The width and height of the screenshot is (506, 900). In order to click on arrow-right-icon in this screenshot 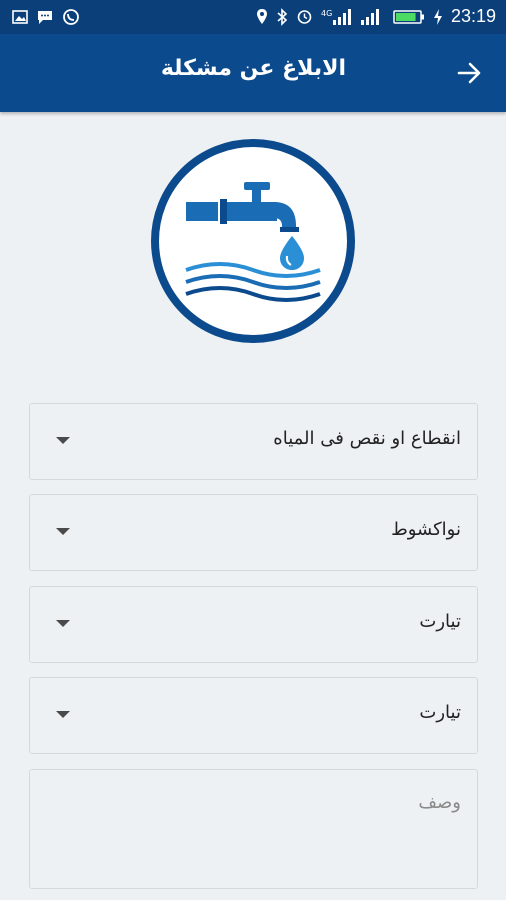, I will do `click(469, 73)`.